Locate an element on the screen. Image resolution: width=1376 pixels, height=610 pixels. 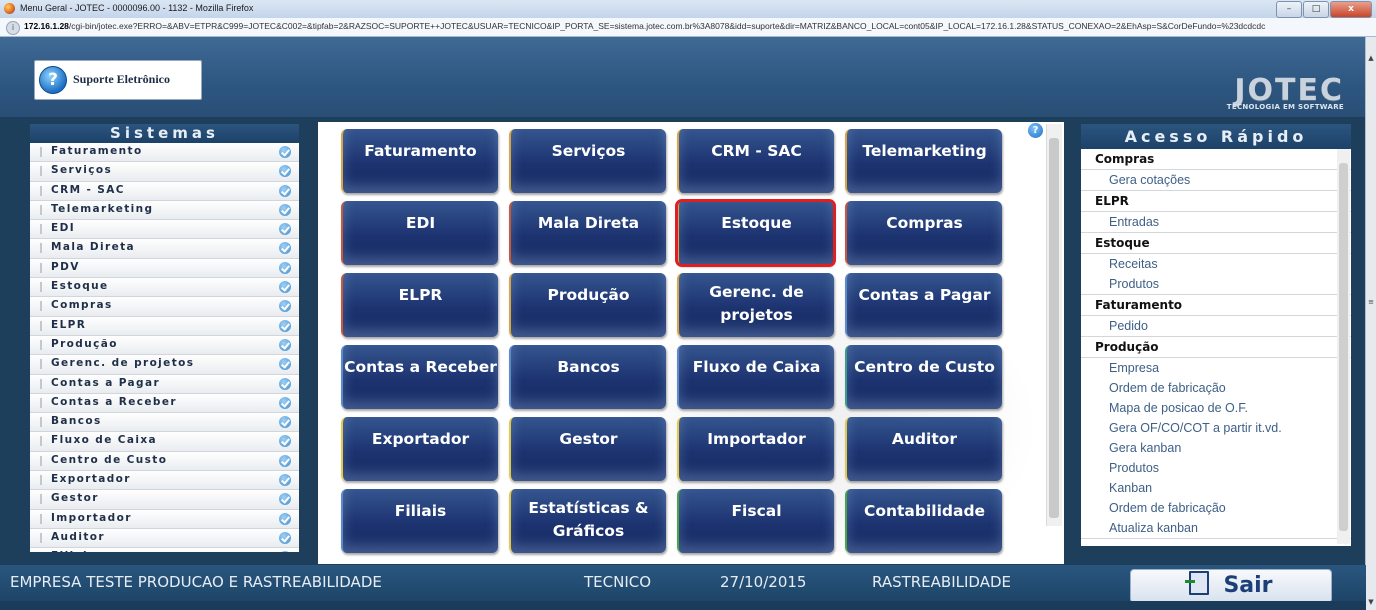
module-button: ELPR is located at coordinates (419, 305).